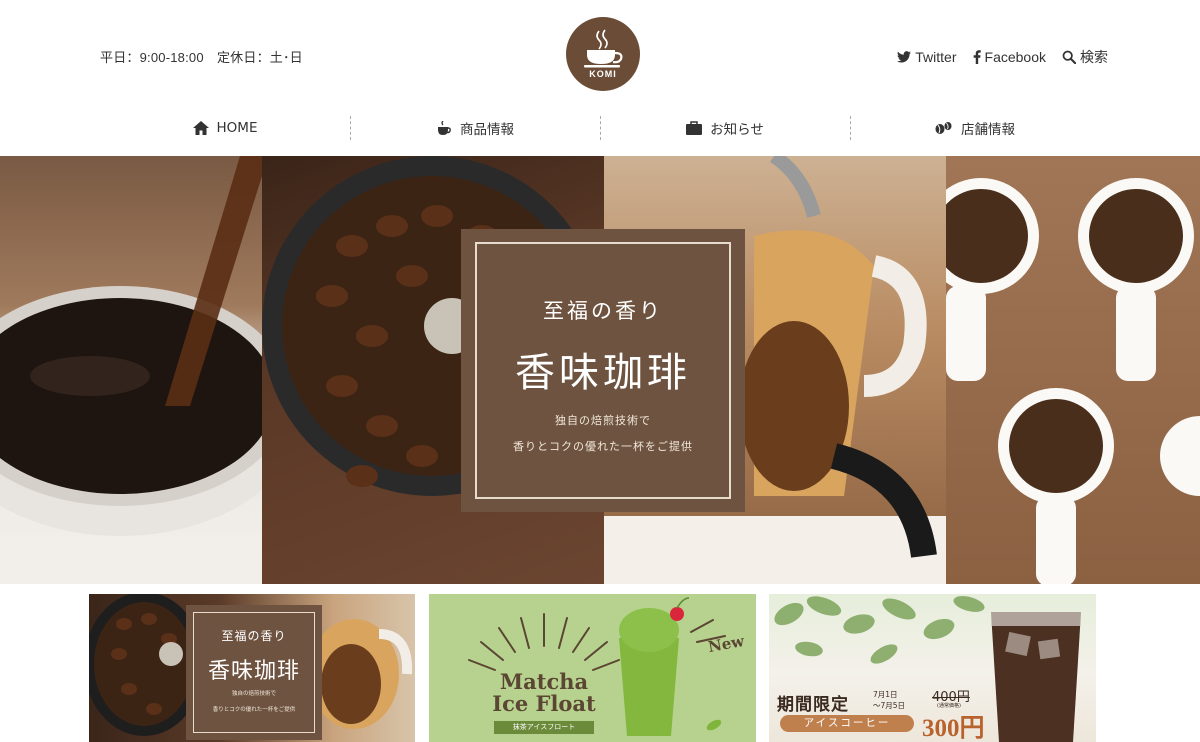 The width and height of the screenshot is (1200, 742). What do you see at coordinates (988, 130) in the screenshot?
I see `nav-item-label: 店舗情報` at bounding box center [988, 130].